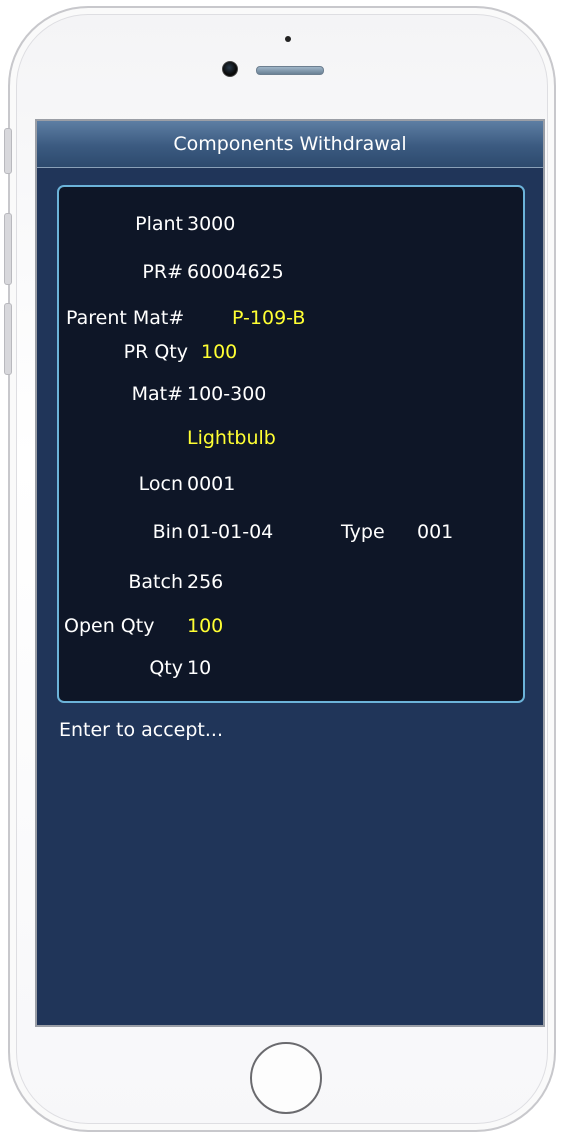 The width and height of the screenshot is (564, 1137). Describe the element at coordinates (288, 39) in the screenshot. I see `sensor-dot` at that location.